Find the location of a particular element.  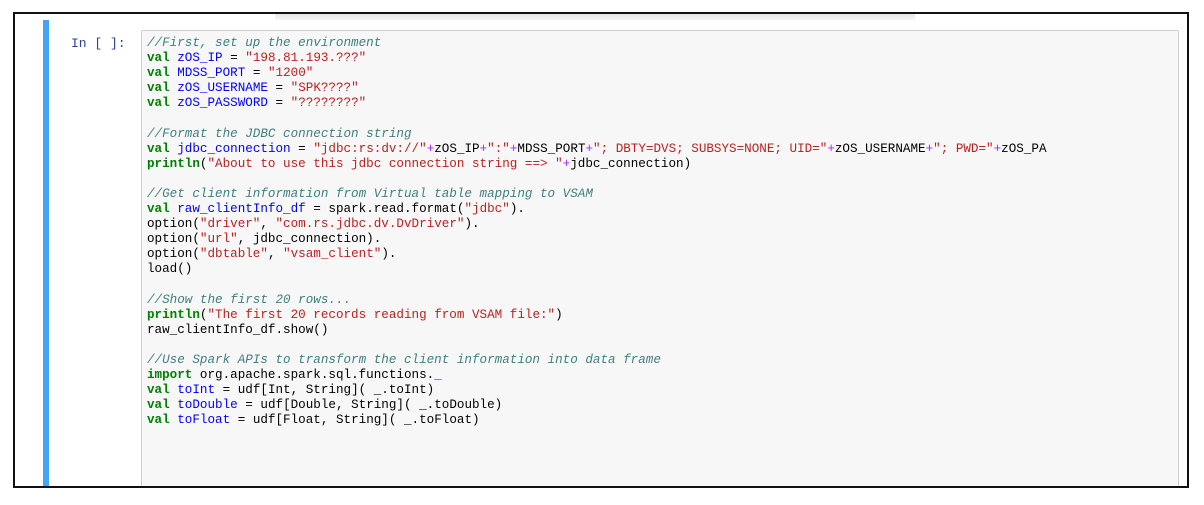

code-token: "198.81.193.???" is located at coordinates (306, 58).